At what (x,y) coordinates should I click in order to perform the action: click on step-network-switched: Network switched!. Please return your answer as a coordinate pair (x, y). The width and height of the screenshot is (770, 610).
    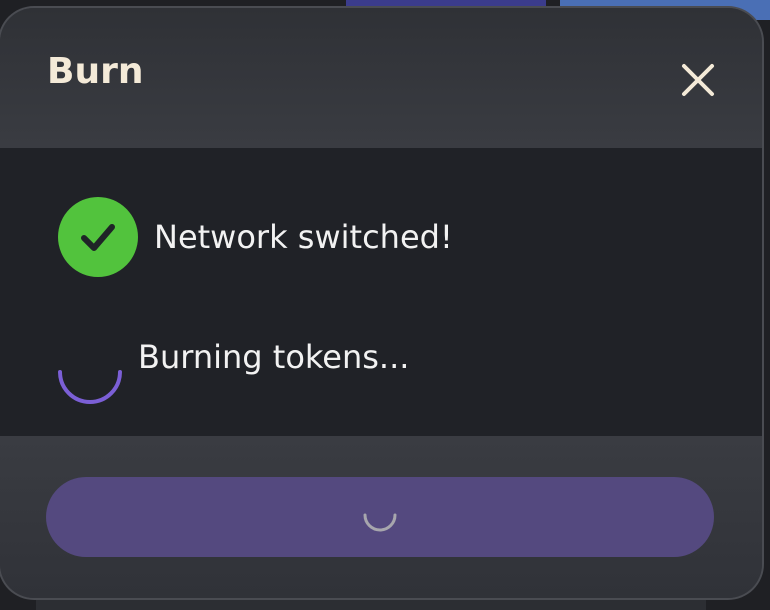
    Looking at the image, I should click on (255, 237).